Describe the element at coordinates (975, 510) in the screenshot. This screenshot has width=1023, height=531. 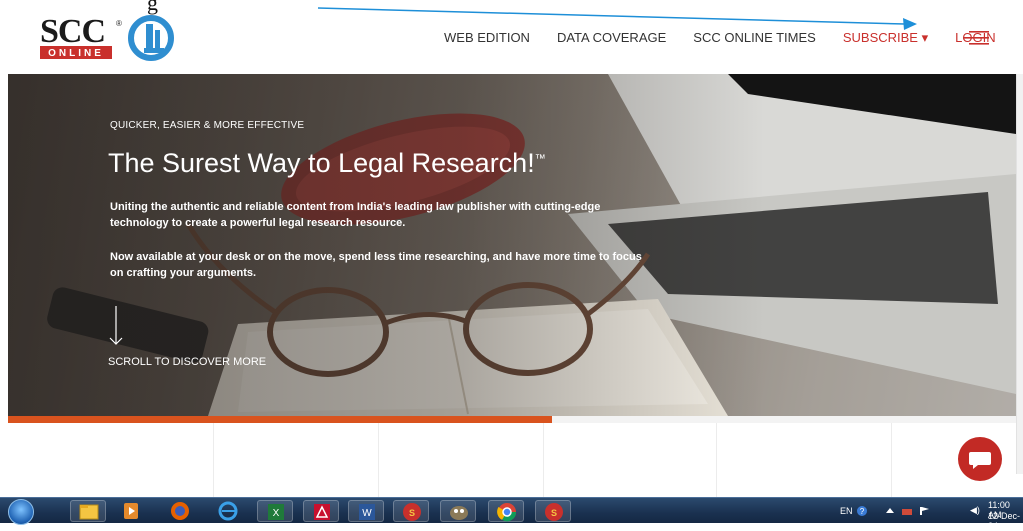
I see `volume-icon: ◀)` at that location.